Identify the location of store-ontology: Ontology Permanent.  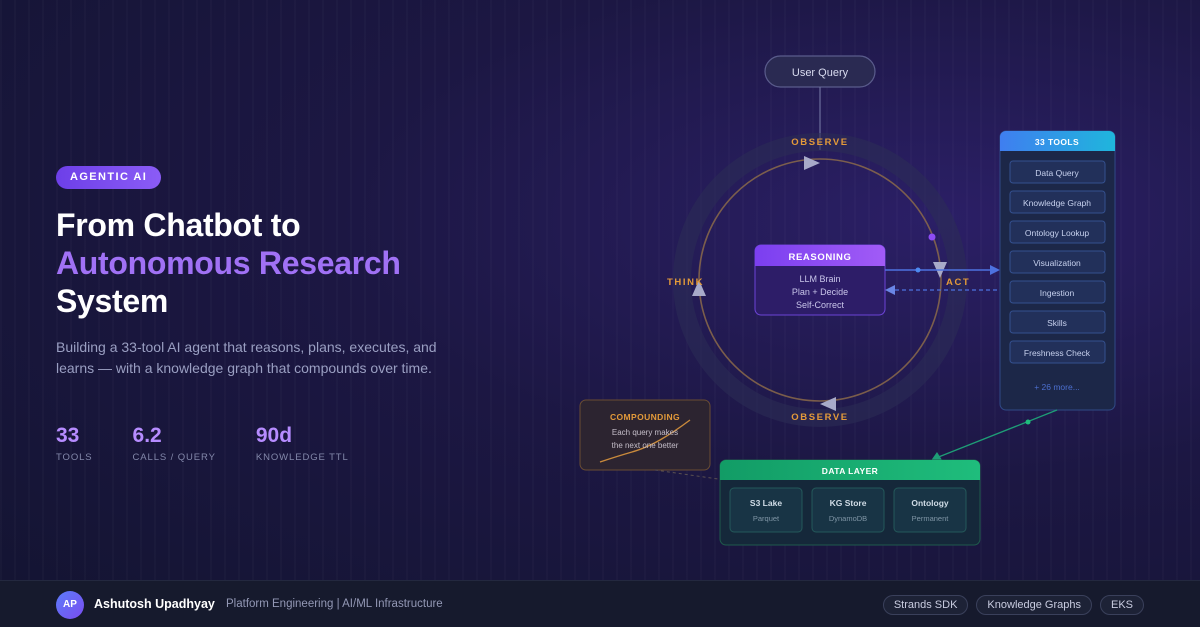
(930, 510).